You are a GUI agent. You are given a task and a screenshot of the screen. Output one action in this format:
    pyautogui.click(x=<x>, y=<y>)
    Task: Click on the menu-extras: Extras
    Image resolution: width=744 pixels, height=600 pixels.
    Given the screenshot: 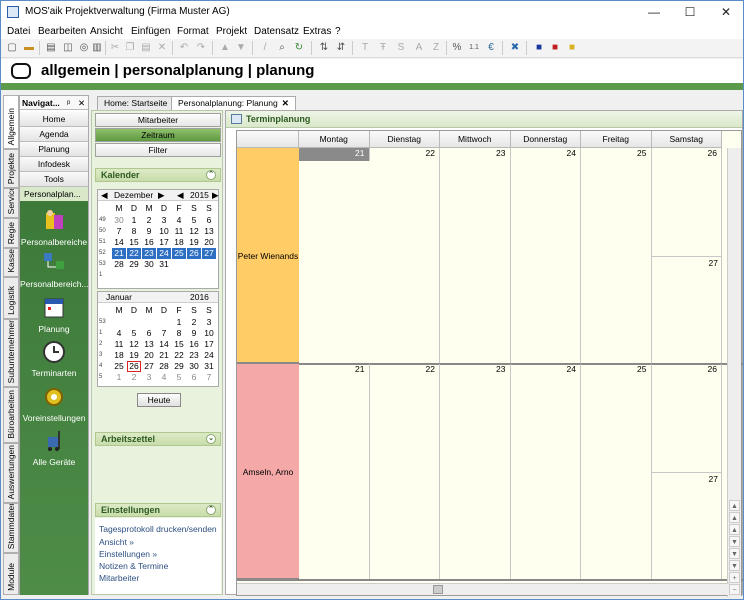 What is the action you would take?
    pyautogui.click(x=317, y=31)
    